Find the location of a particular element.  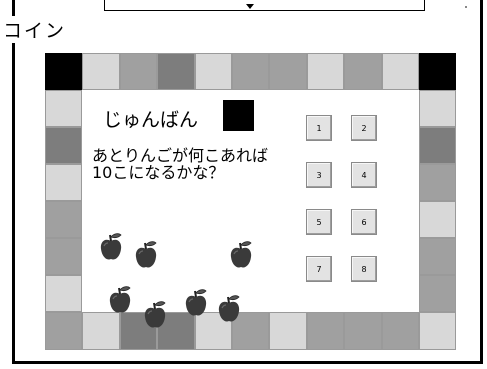

answer-button-6: 6 is located at coordinates (364, 222).